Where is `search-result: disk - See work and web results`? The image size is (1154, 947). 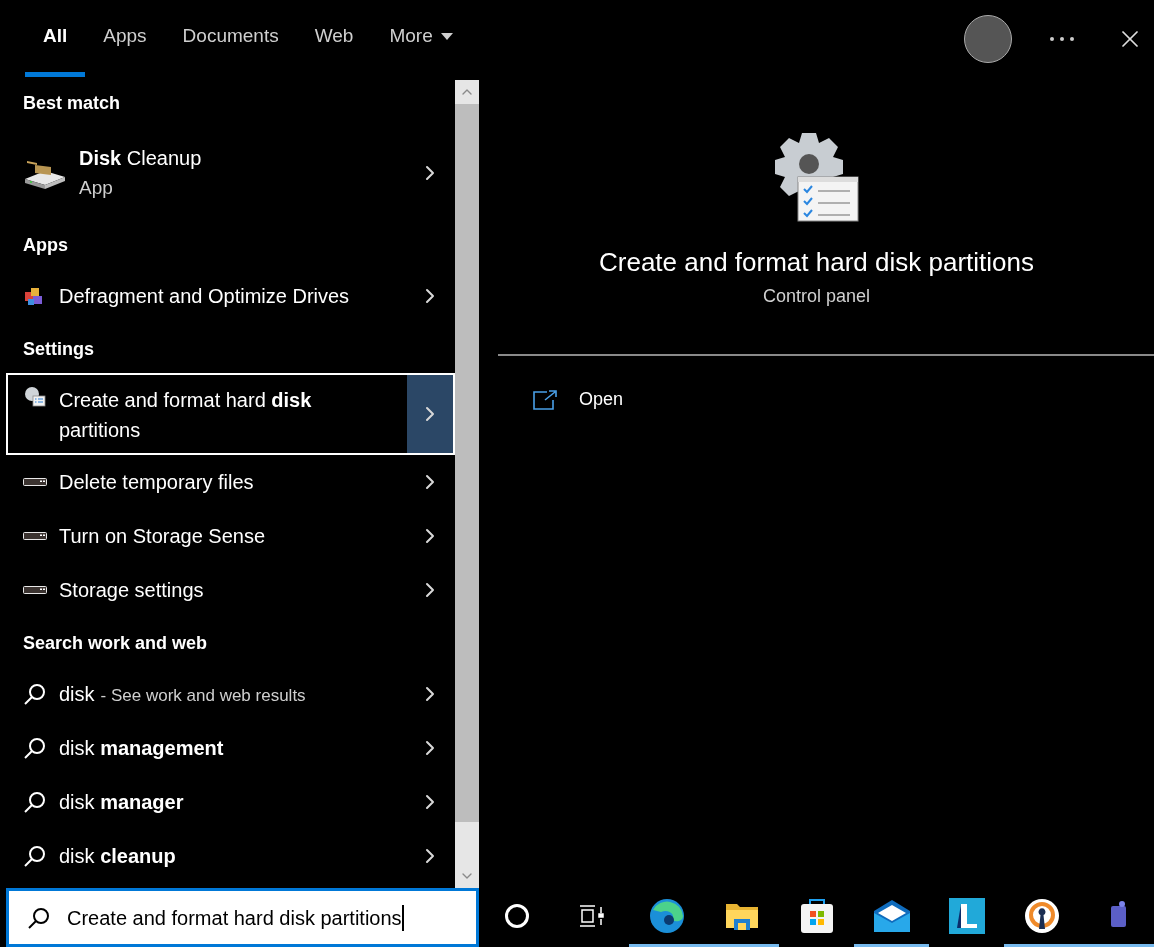
search-result: disk - See work and web results is located at coordinates (230, 694).